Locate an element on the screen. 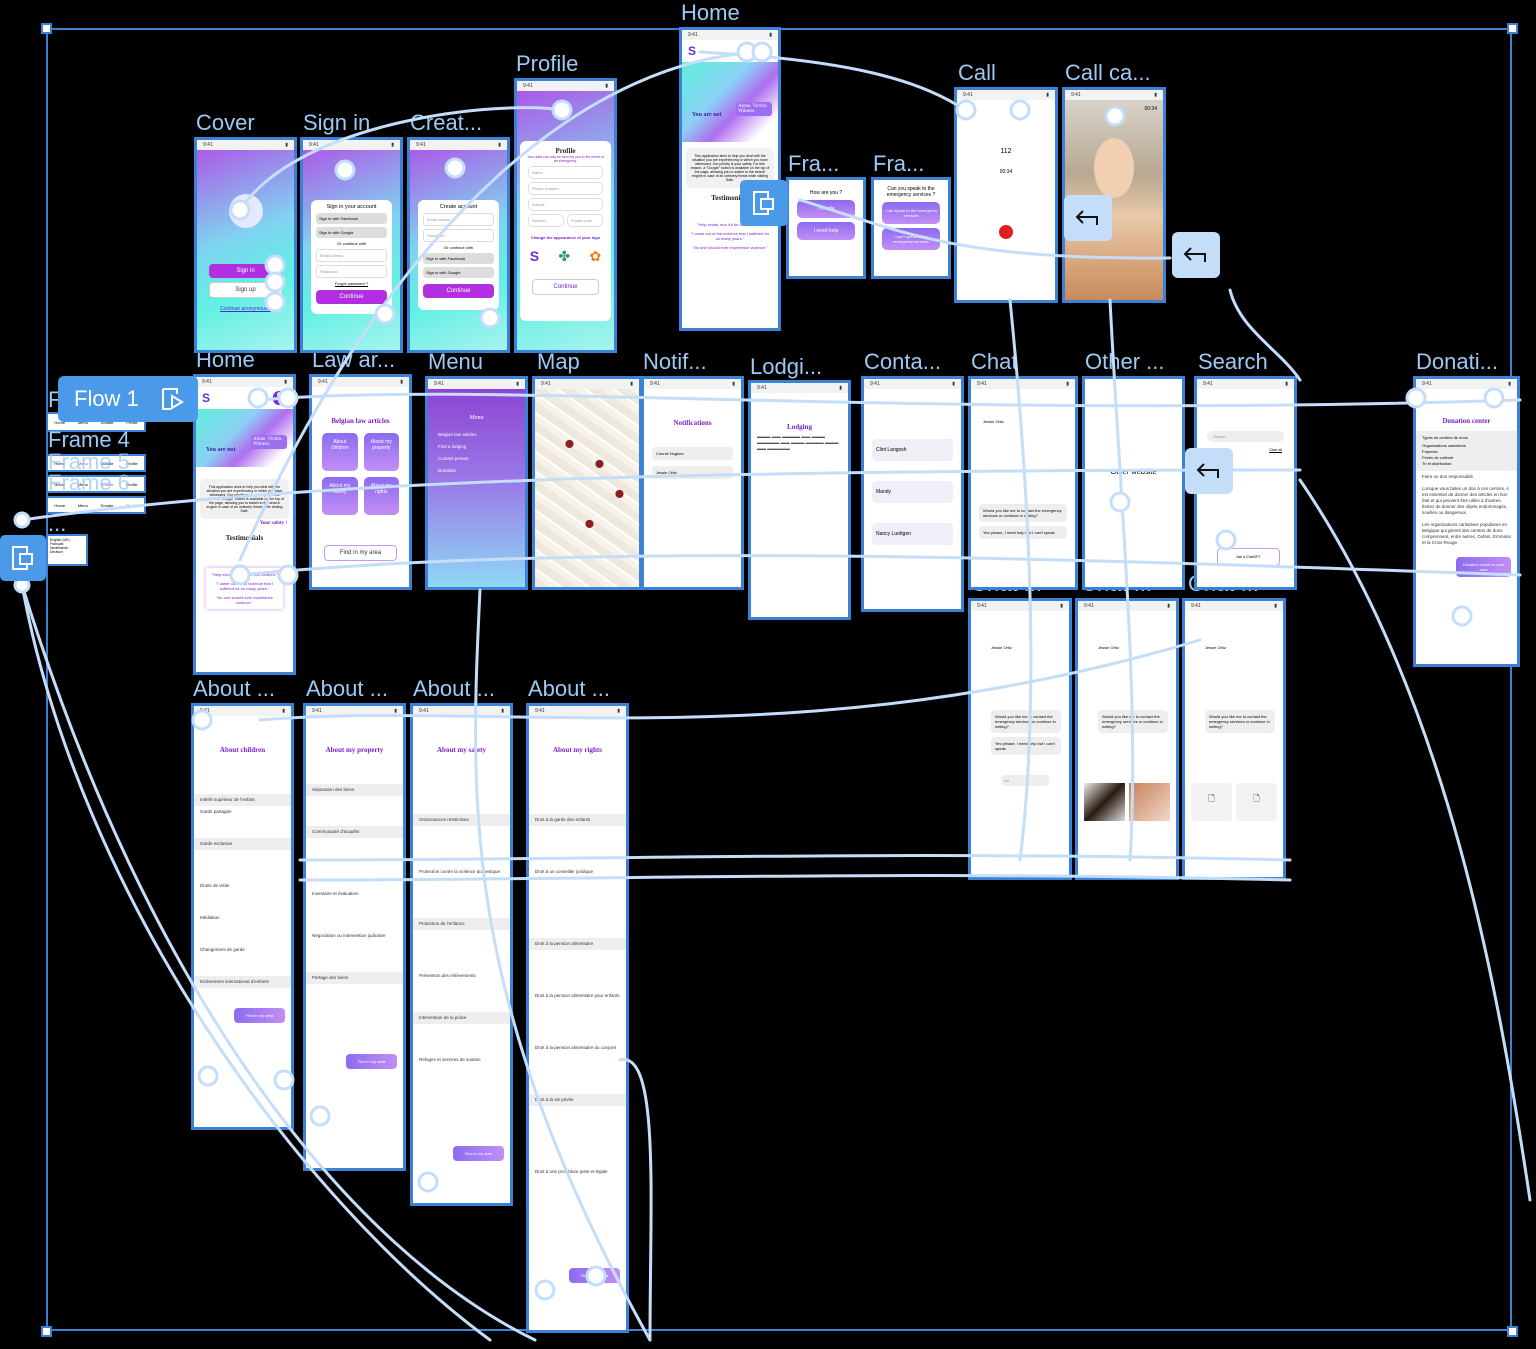  play-icon is located at coordinates (172, 399).